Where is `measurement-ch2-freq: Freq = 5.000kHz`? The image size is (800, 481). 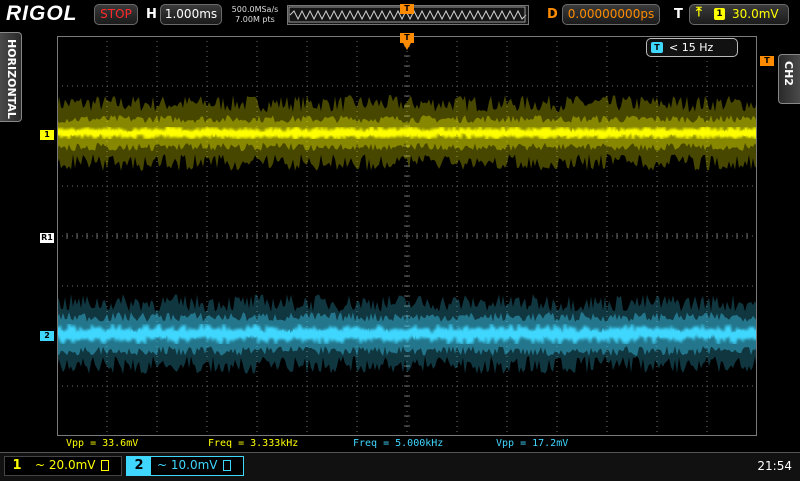 measurement-ch2-freq: Freq = 5.000kHz is located at coordinates (398, 443).